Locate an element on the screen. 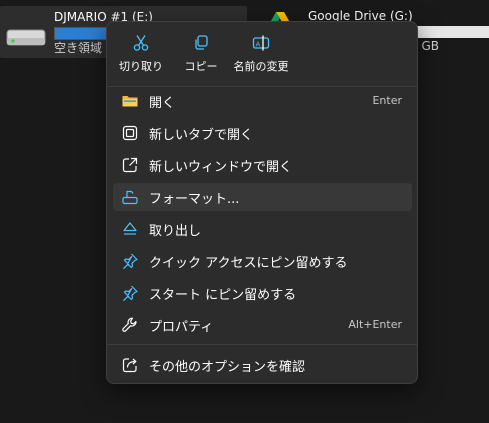  menu-separator is located at coordinates (262, 344).